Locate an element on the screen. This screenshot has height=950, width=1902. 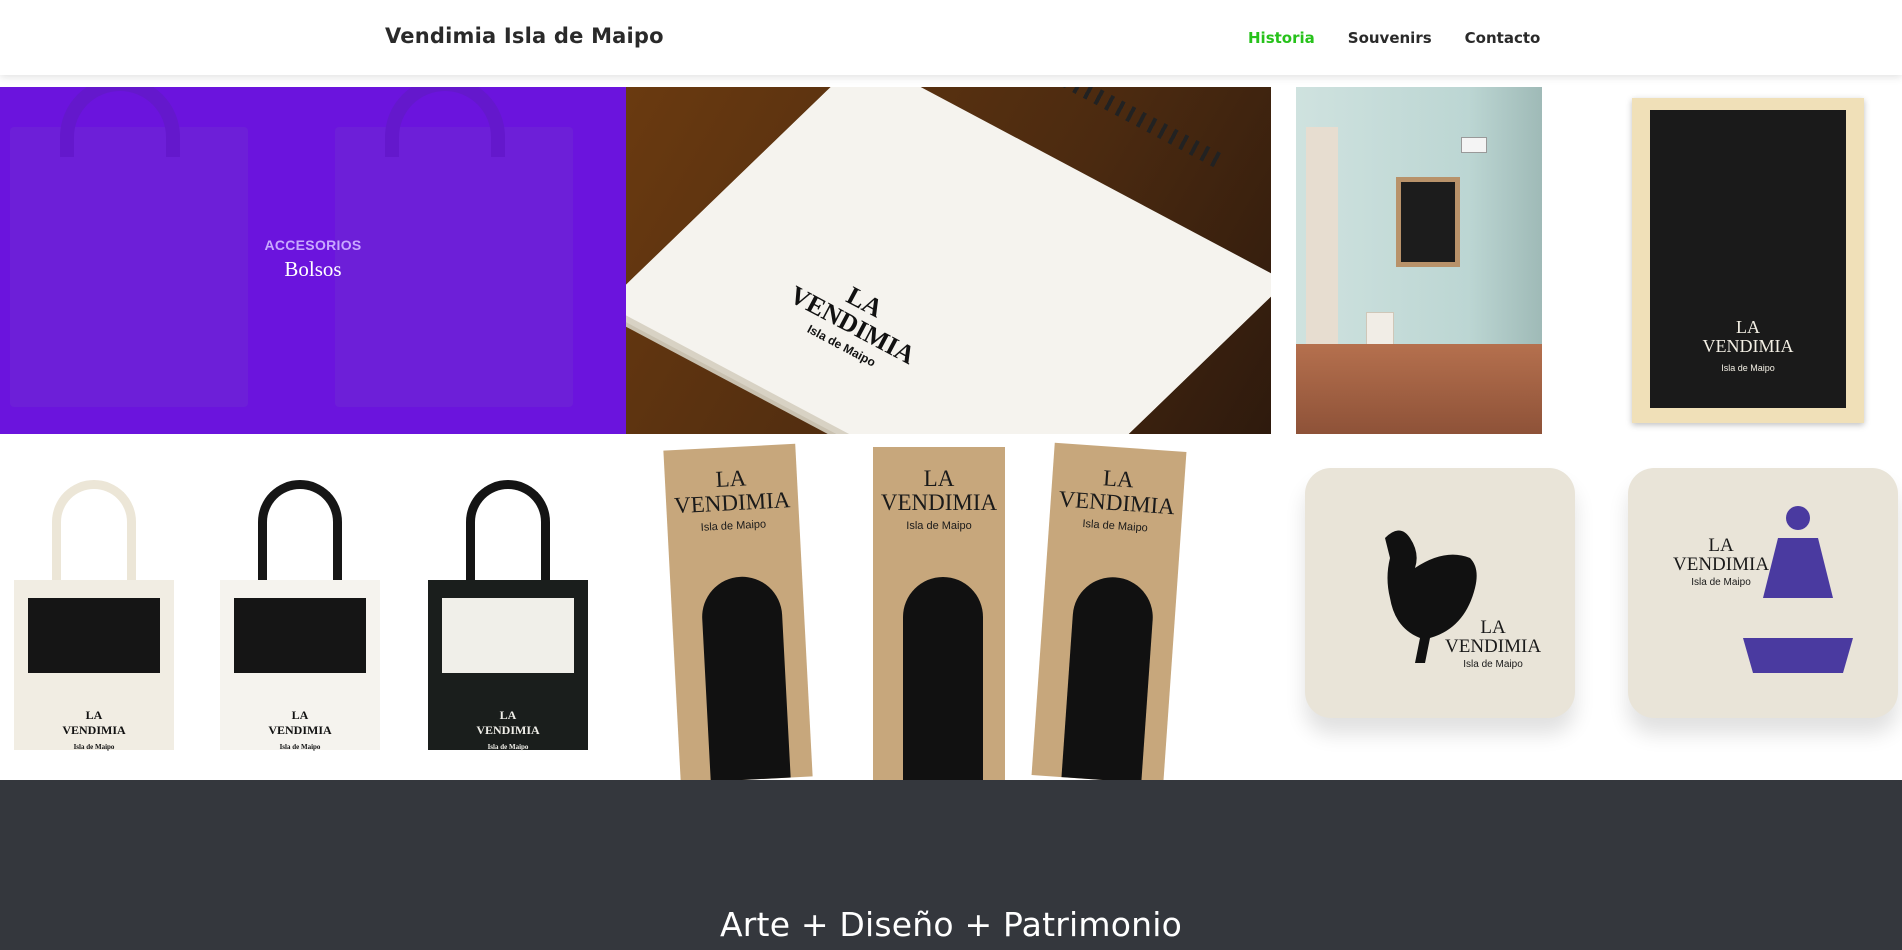
pillow-print-text: LA VENDIMIA Isla de Maipo is located at coordinates (1493, 644).